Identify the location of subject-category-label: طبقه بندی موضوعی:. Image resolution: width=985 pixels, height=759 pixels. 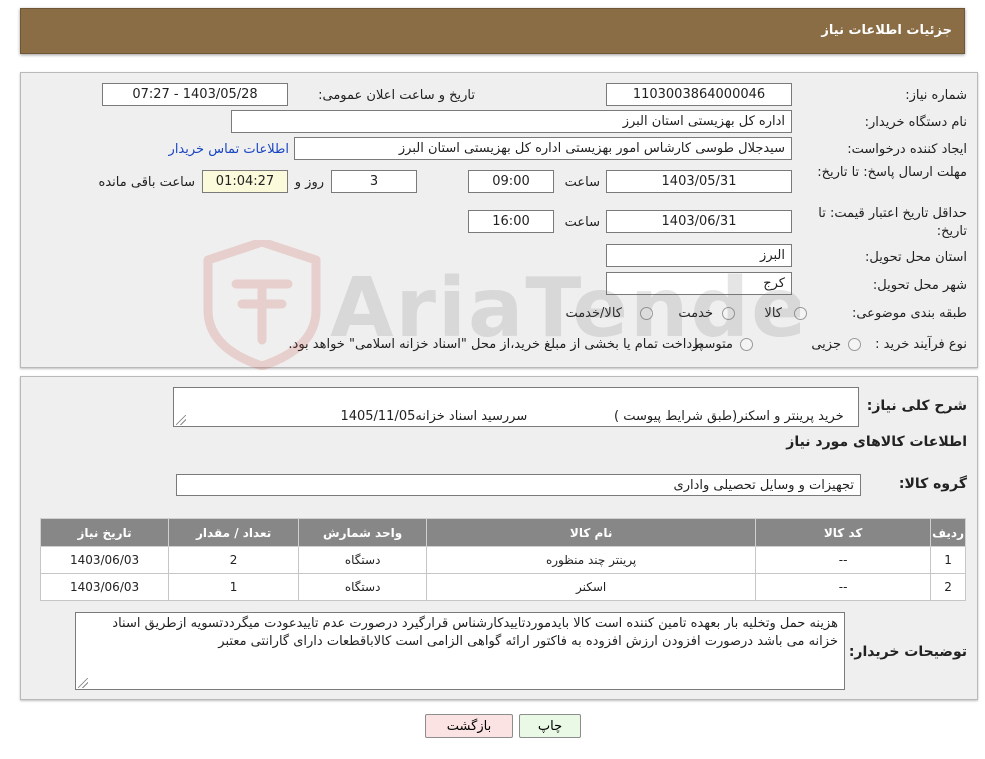
(909, 313).